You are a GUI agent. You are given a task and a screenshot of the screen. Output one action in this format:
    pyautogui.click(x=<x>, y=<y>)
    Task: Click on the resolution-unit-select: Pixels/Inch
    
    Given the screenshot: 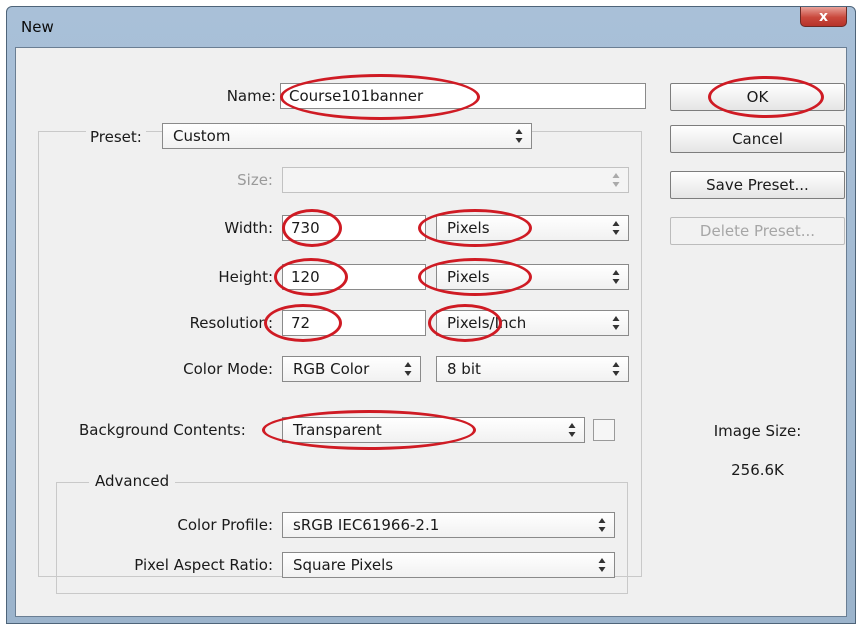 What is the action you would take?
    pyautogui.click(x=532, y=323)
    